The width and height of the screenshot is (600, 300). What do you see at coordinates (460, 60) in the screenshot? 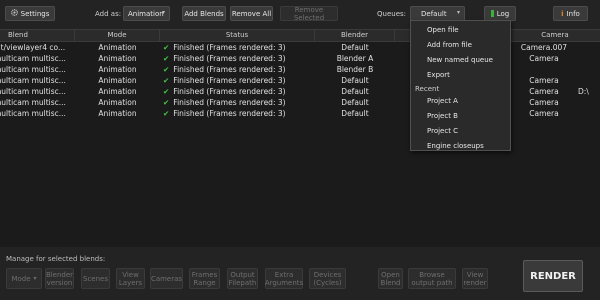
I see `menu-item-new-named-queue: New named queue` at bounding box center [460, 60].